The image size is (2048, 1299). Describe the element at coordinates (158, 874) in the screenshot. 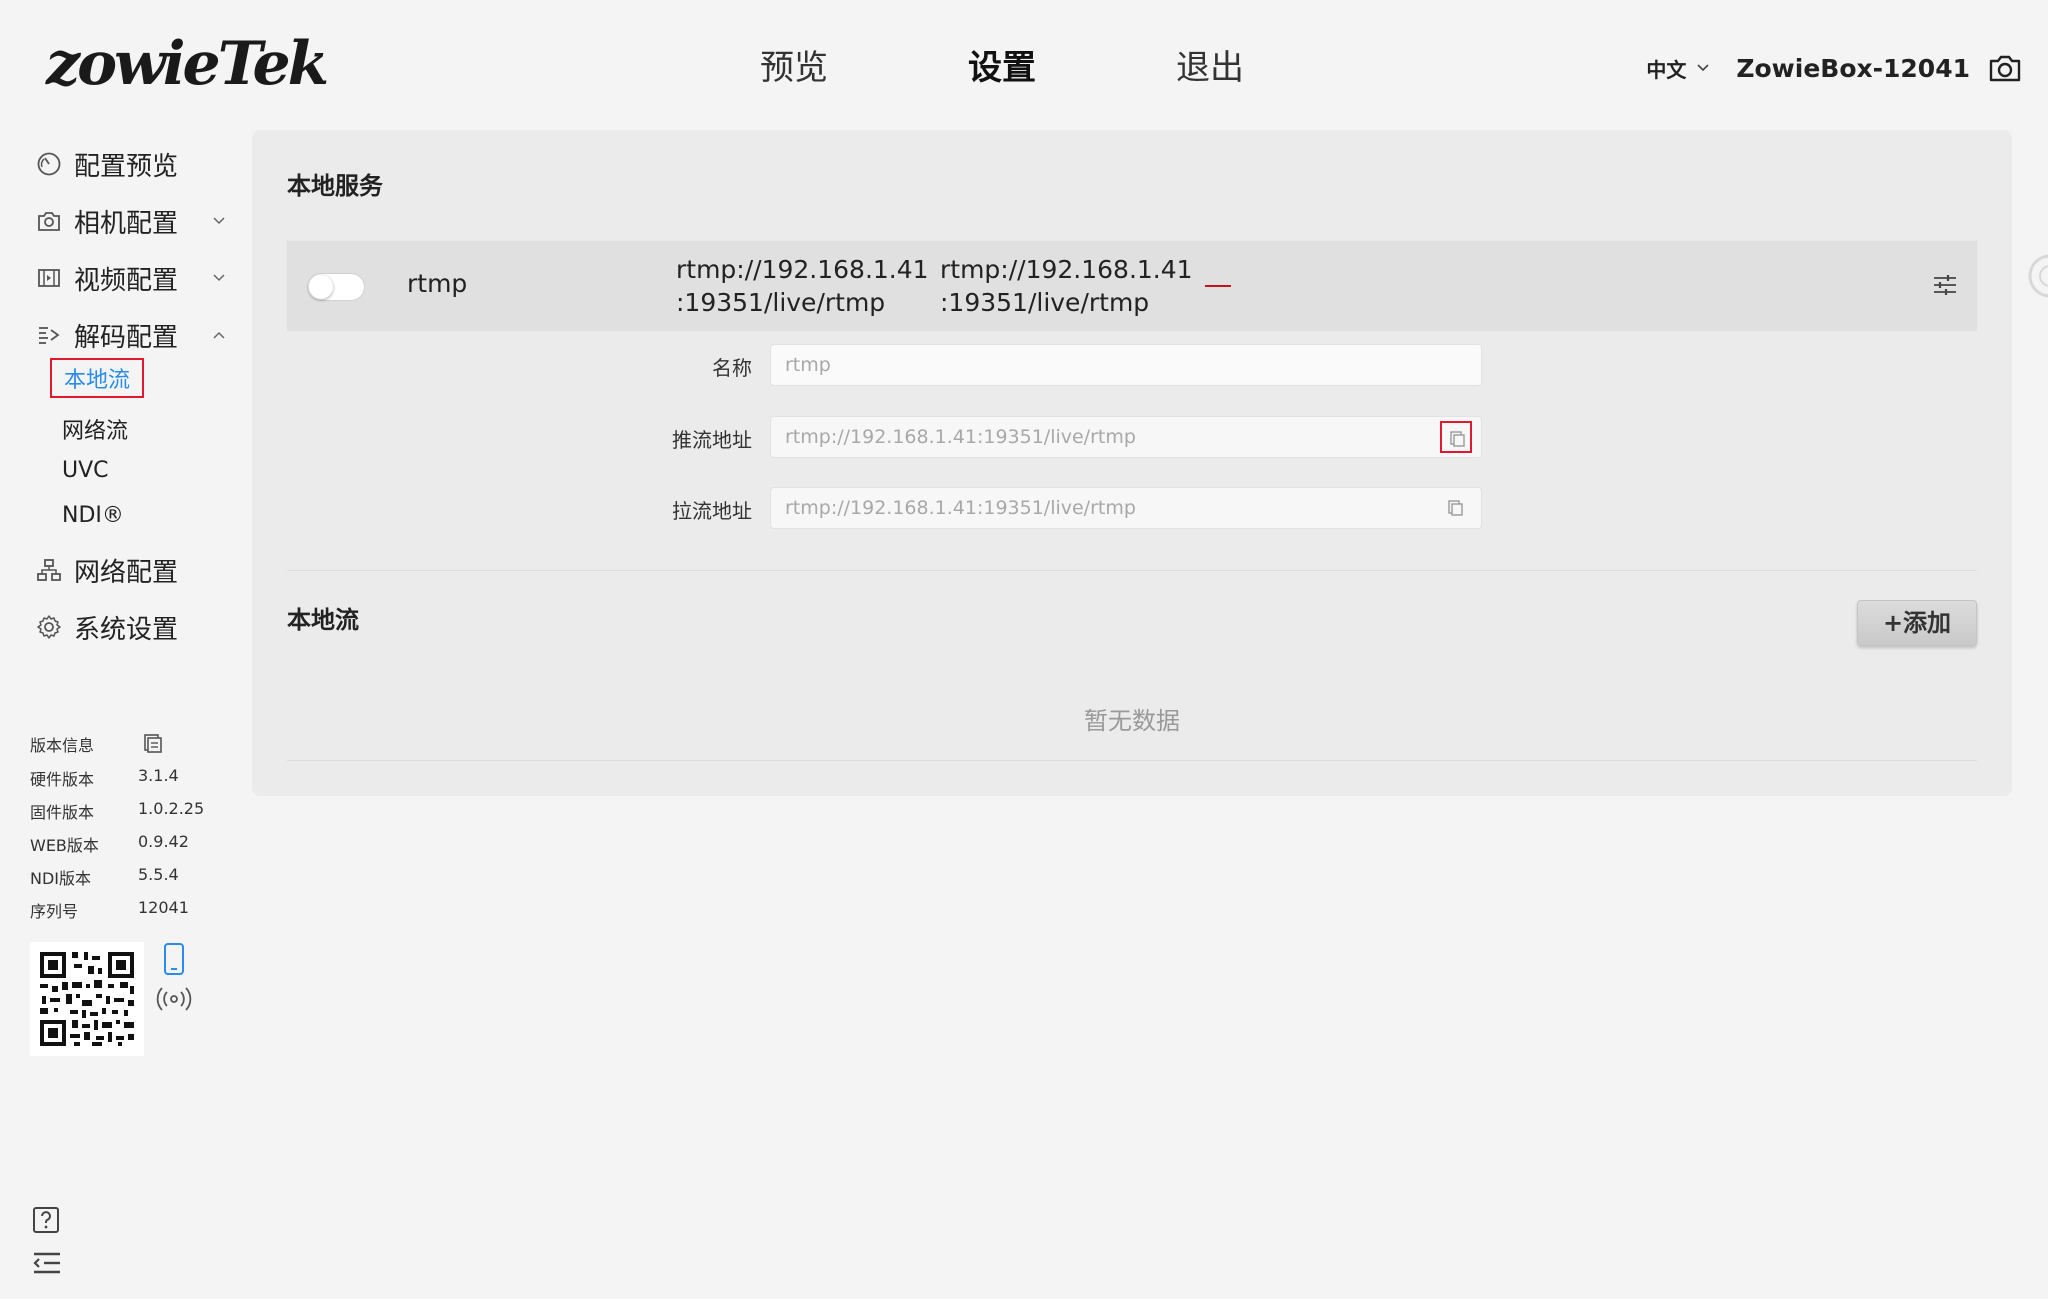

I see `version-value: 5.5.4` at that location.